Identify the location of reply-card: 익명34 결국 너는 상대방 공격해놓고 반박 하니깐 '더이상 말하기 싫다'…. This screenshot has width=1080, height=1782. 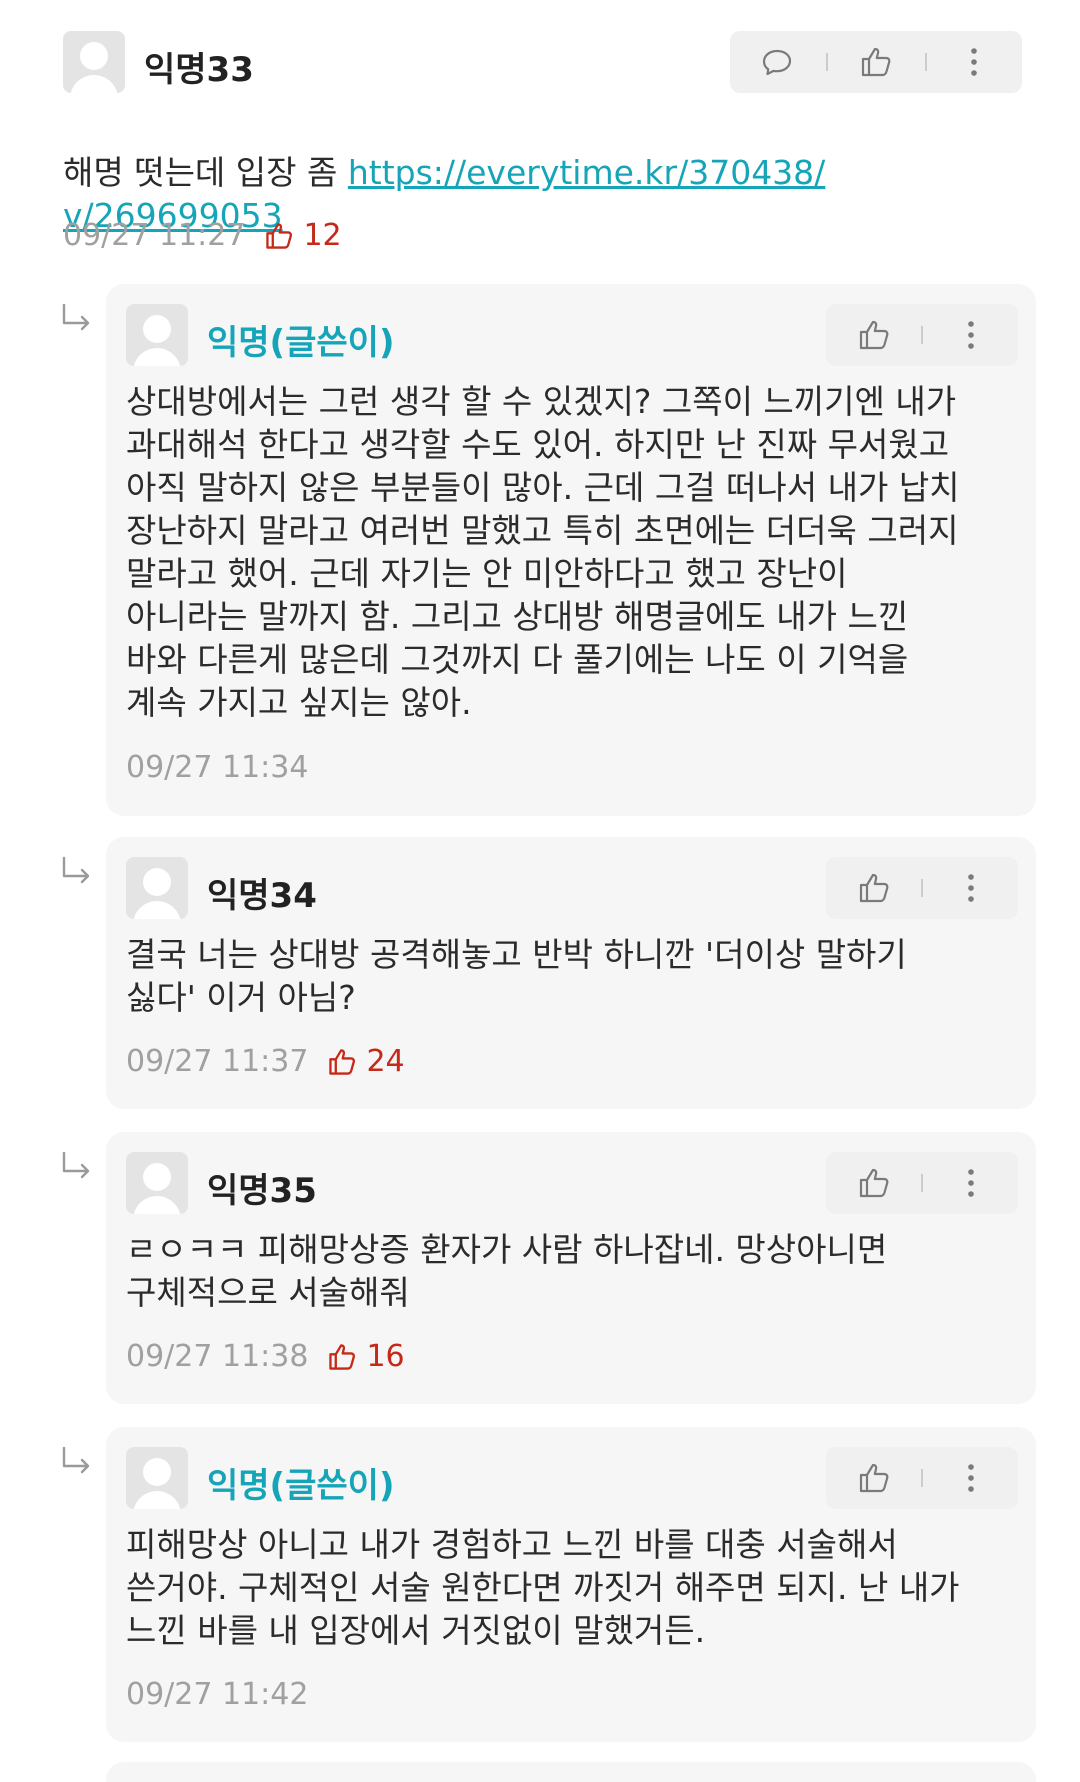
(571, 973).